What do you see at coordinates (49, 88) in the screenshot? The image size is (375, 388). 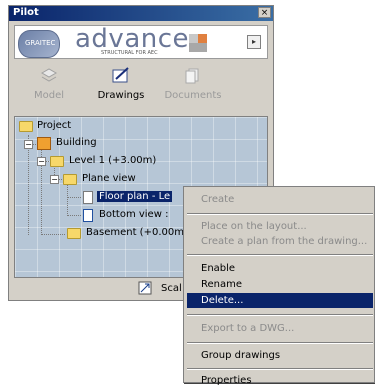 I see `tab-model: Model` at bounding box center [49, 88].